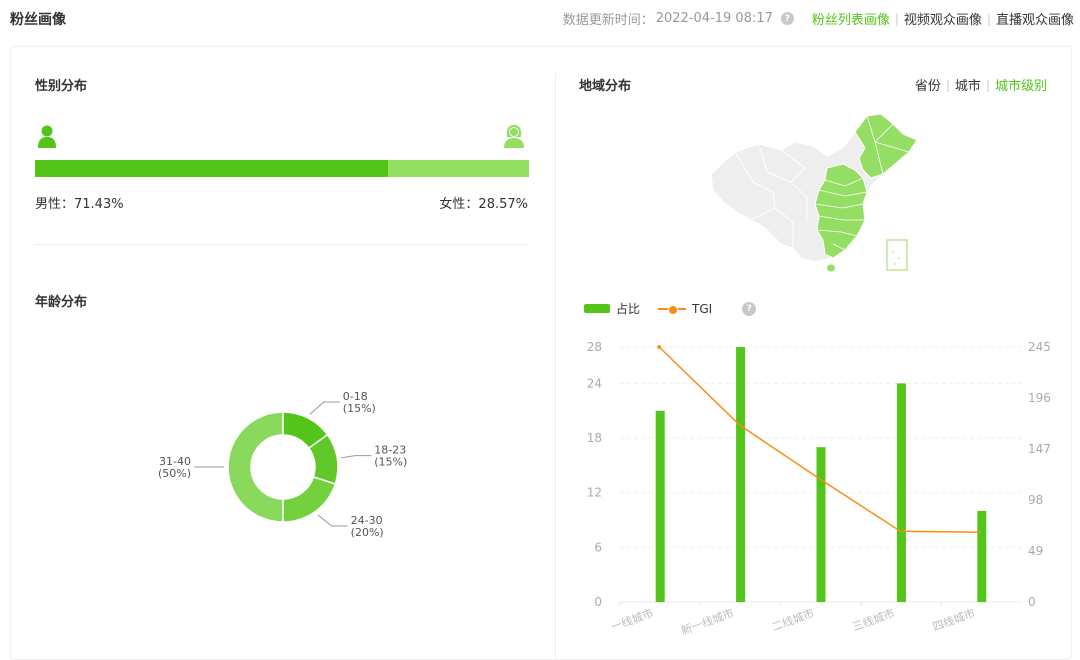 Image resolution: width=1080 pixels, height=660 pixels. Describe the element at coordinates (1021, 84) in the screenshot. I see `tab-city-level: 城市级别` at that location.